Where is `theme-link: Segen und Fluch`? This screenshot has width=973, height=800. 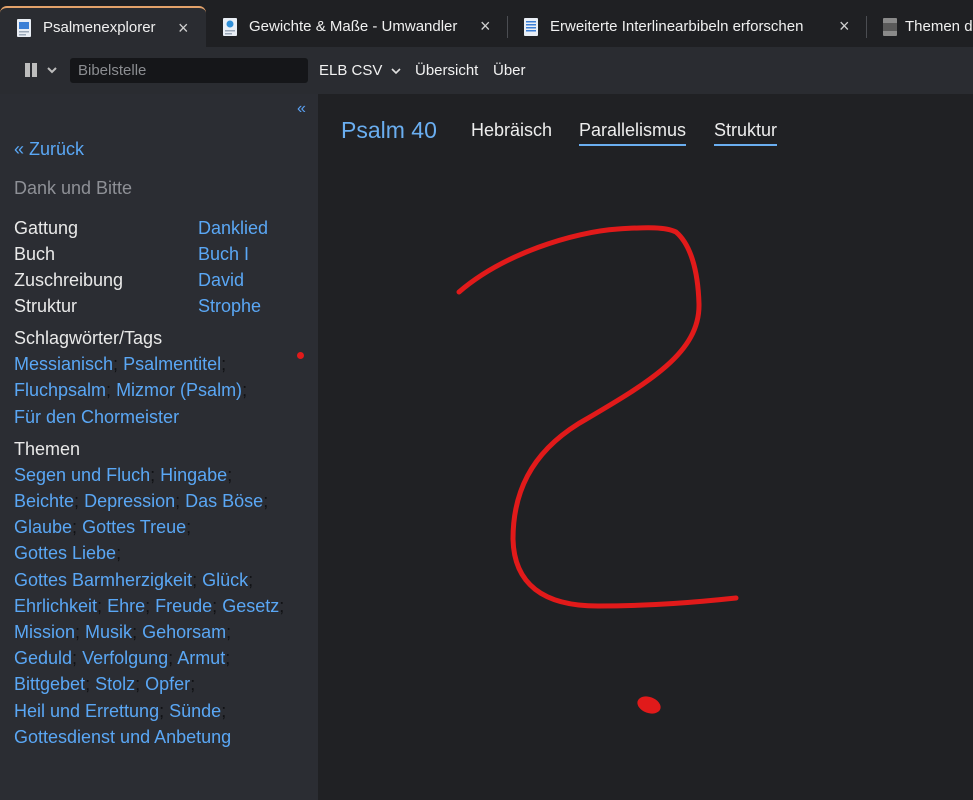
theme-link: Segen und Fluch is located at coordinates (82, 475).